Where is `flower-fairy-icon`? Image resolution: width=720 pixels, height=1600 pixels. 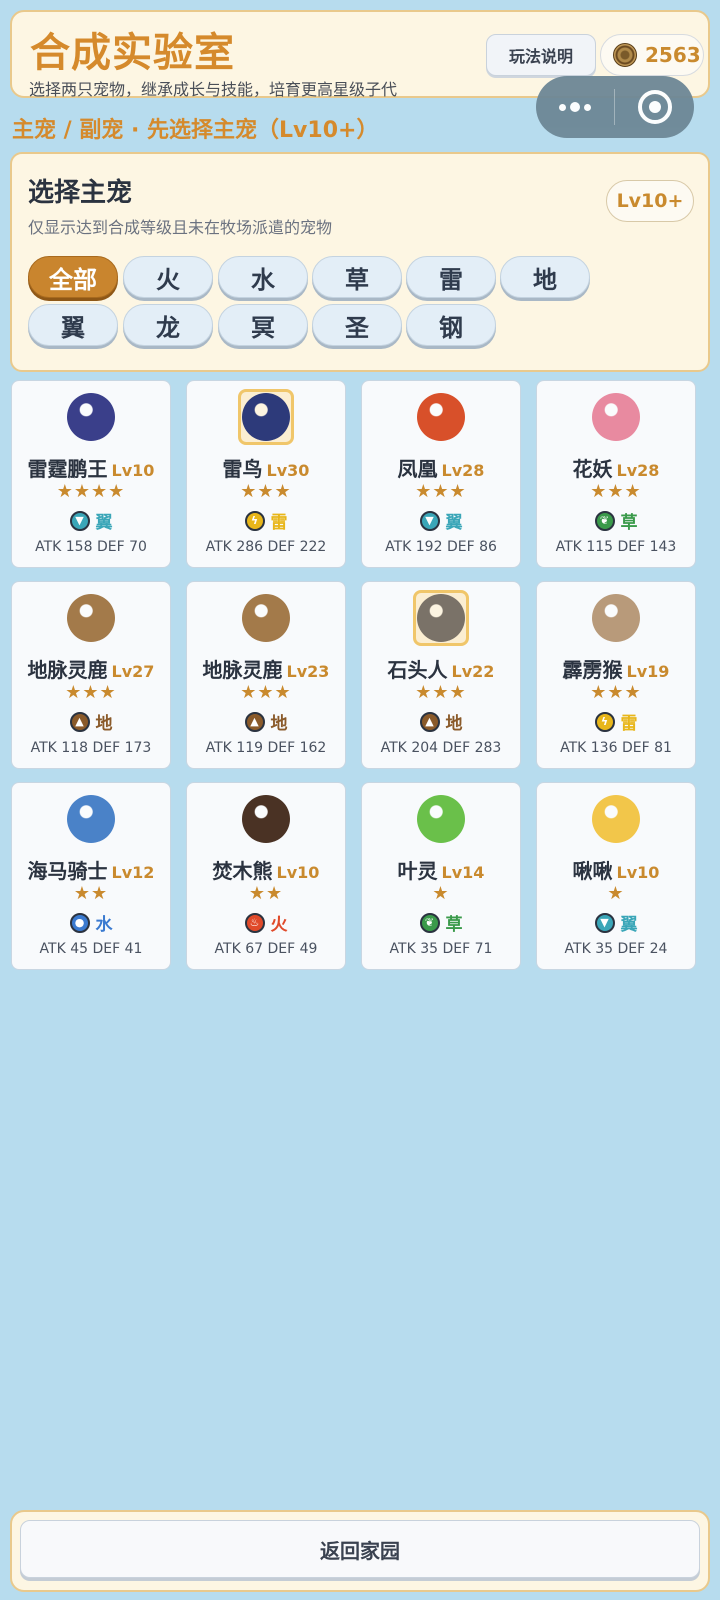
flower-fairy-icon is located at coordinates (616, 417).